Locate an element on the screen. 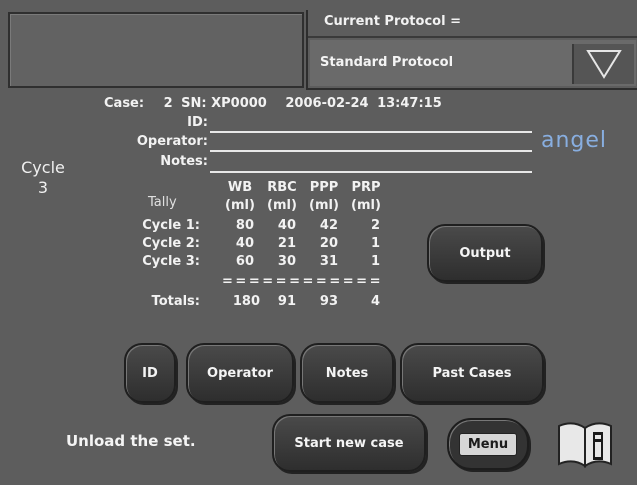 This screenshot has height=485, width=637. case-number: 2 is located at coordinates (168, 103).